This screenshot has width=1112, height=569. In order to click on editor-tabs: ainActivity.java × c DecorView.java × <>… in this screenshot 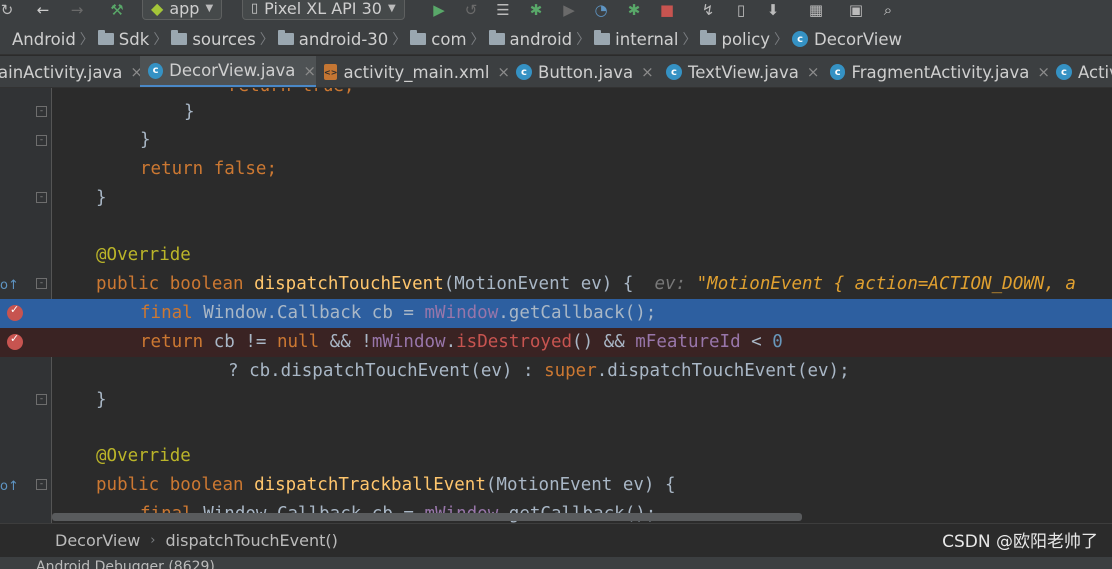, I will do `click(556, 72)`.